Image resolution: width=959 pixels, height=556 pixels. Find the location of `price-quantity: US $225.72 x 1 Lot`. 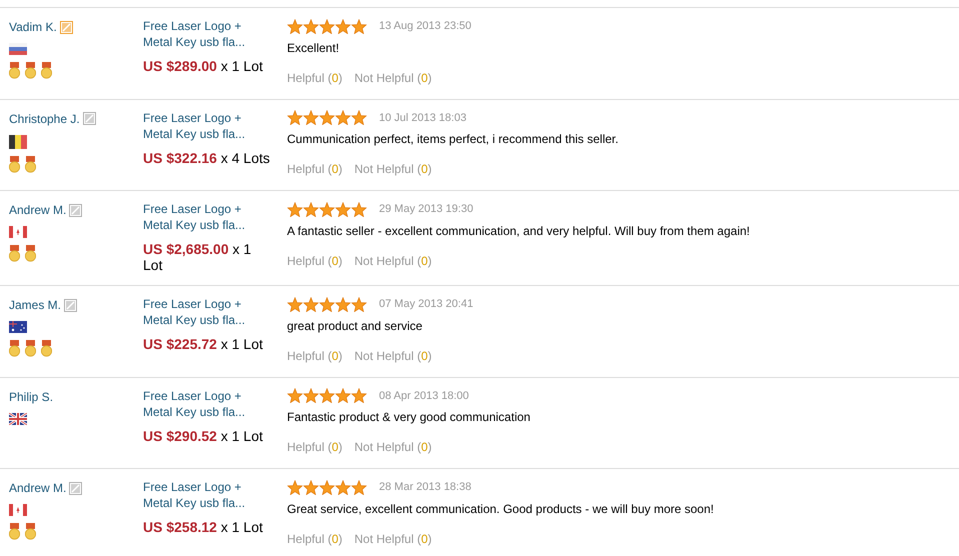

price-quantity: US $225.72 x 1 Lot is located at coordinates (203, 344).